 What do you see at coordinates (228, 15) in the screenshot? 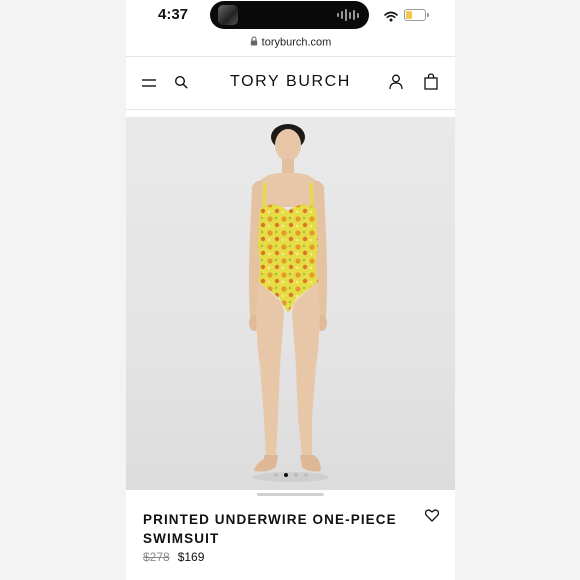
I see `now-playing-artwork` at bounding box center [228, 15].